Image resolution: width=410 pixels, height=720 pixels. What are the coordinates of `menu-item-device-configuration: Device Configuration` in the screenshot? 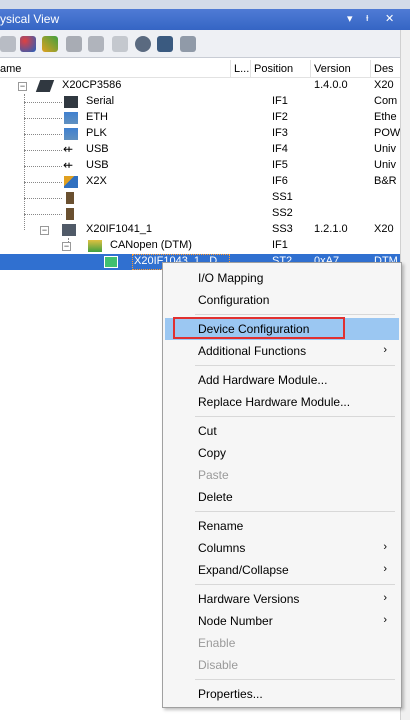 It's located at (282, 328).